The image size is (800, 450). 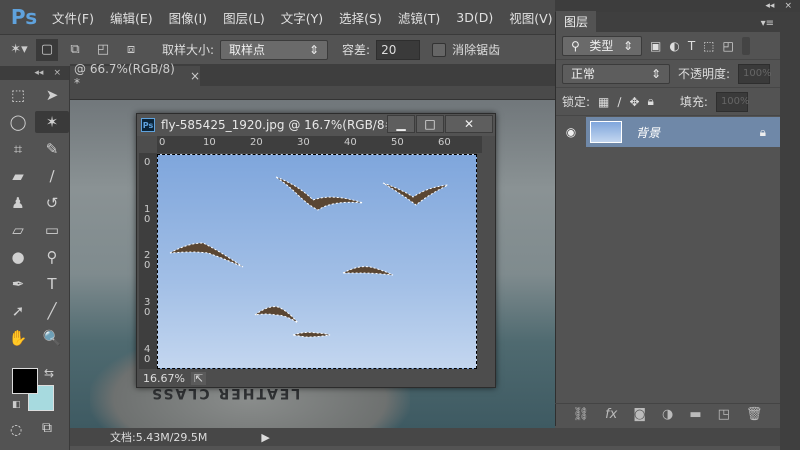 What do you see at coordinates (52, 257) in the screenshot?
I see `dodge-tool-icon: ⚲` at bounding box center [52, 257].